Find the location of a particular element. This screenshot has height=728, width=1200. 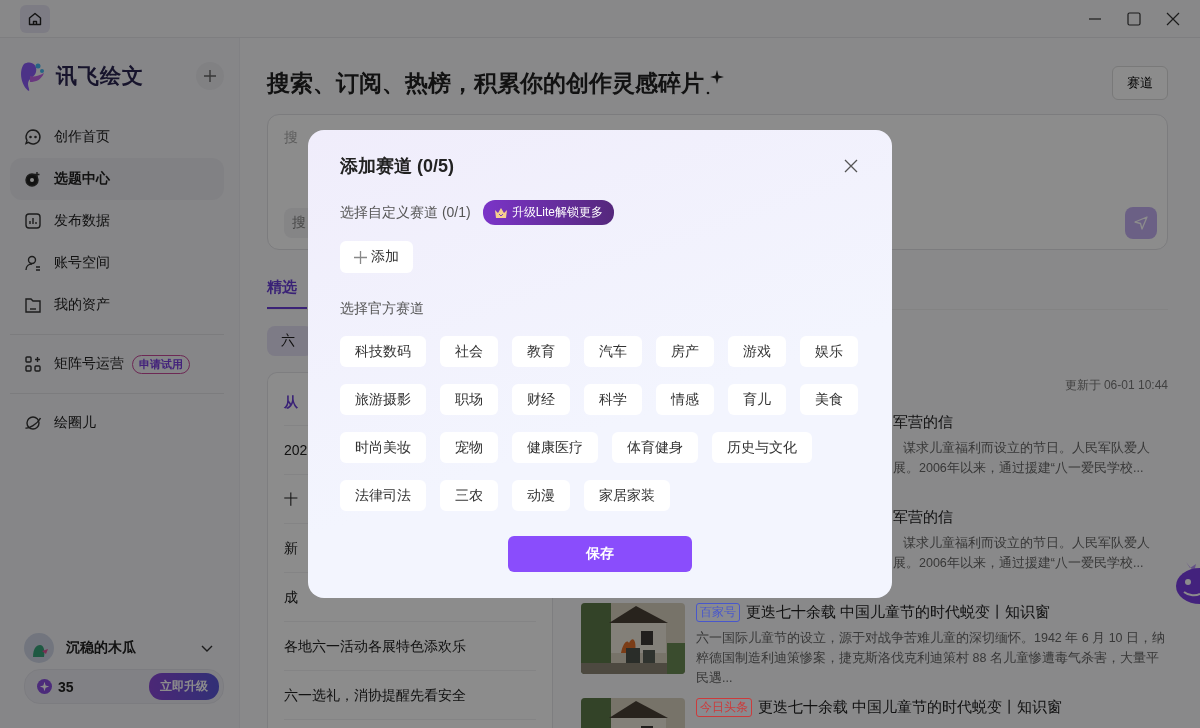

track-option: 房产 is located at coordinates (685, 351).